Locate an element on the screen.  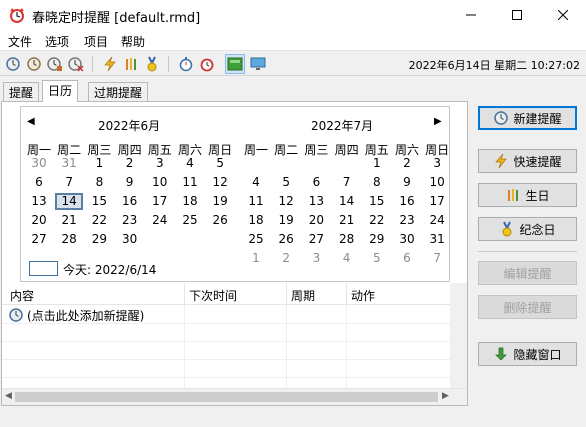
next-month-arrow-icon: ▶ is located at coordinates (438, 121).